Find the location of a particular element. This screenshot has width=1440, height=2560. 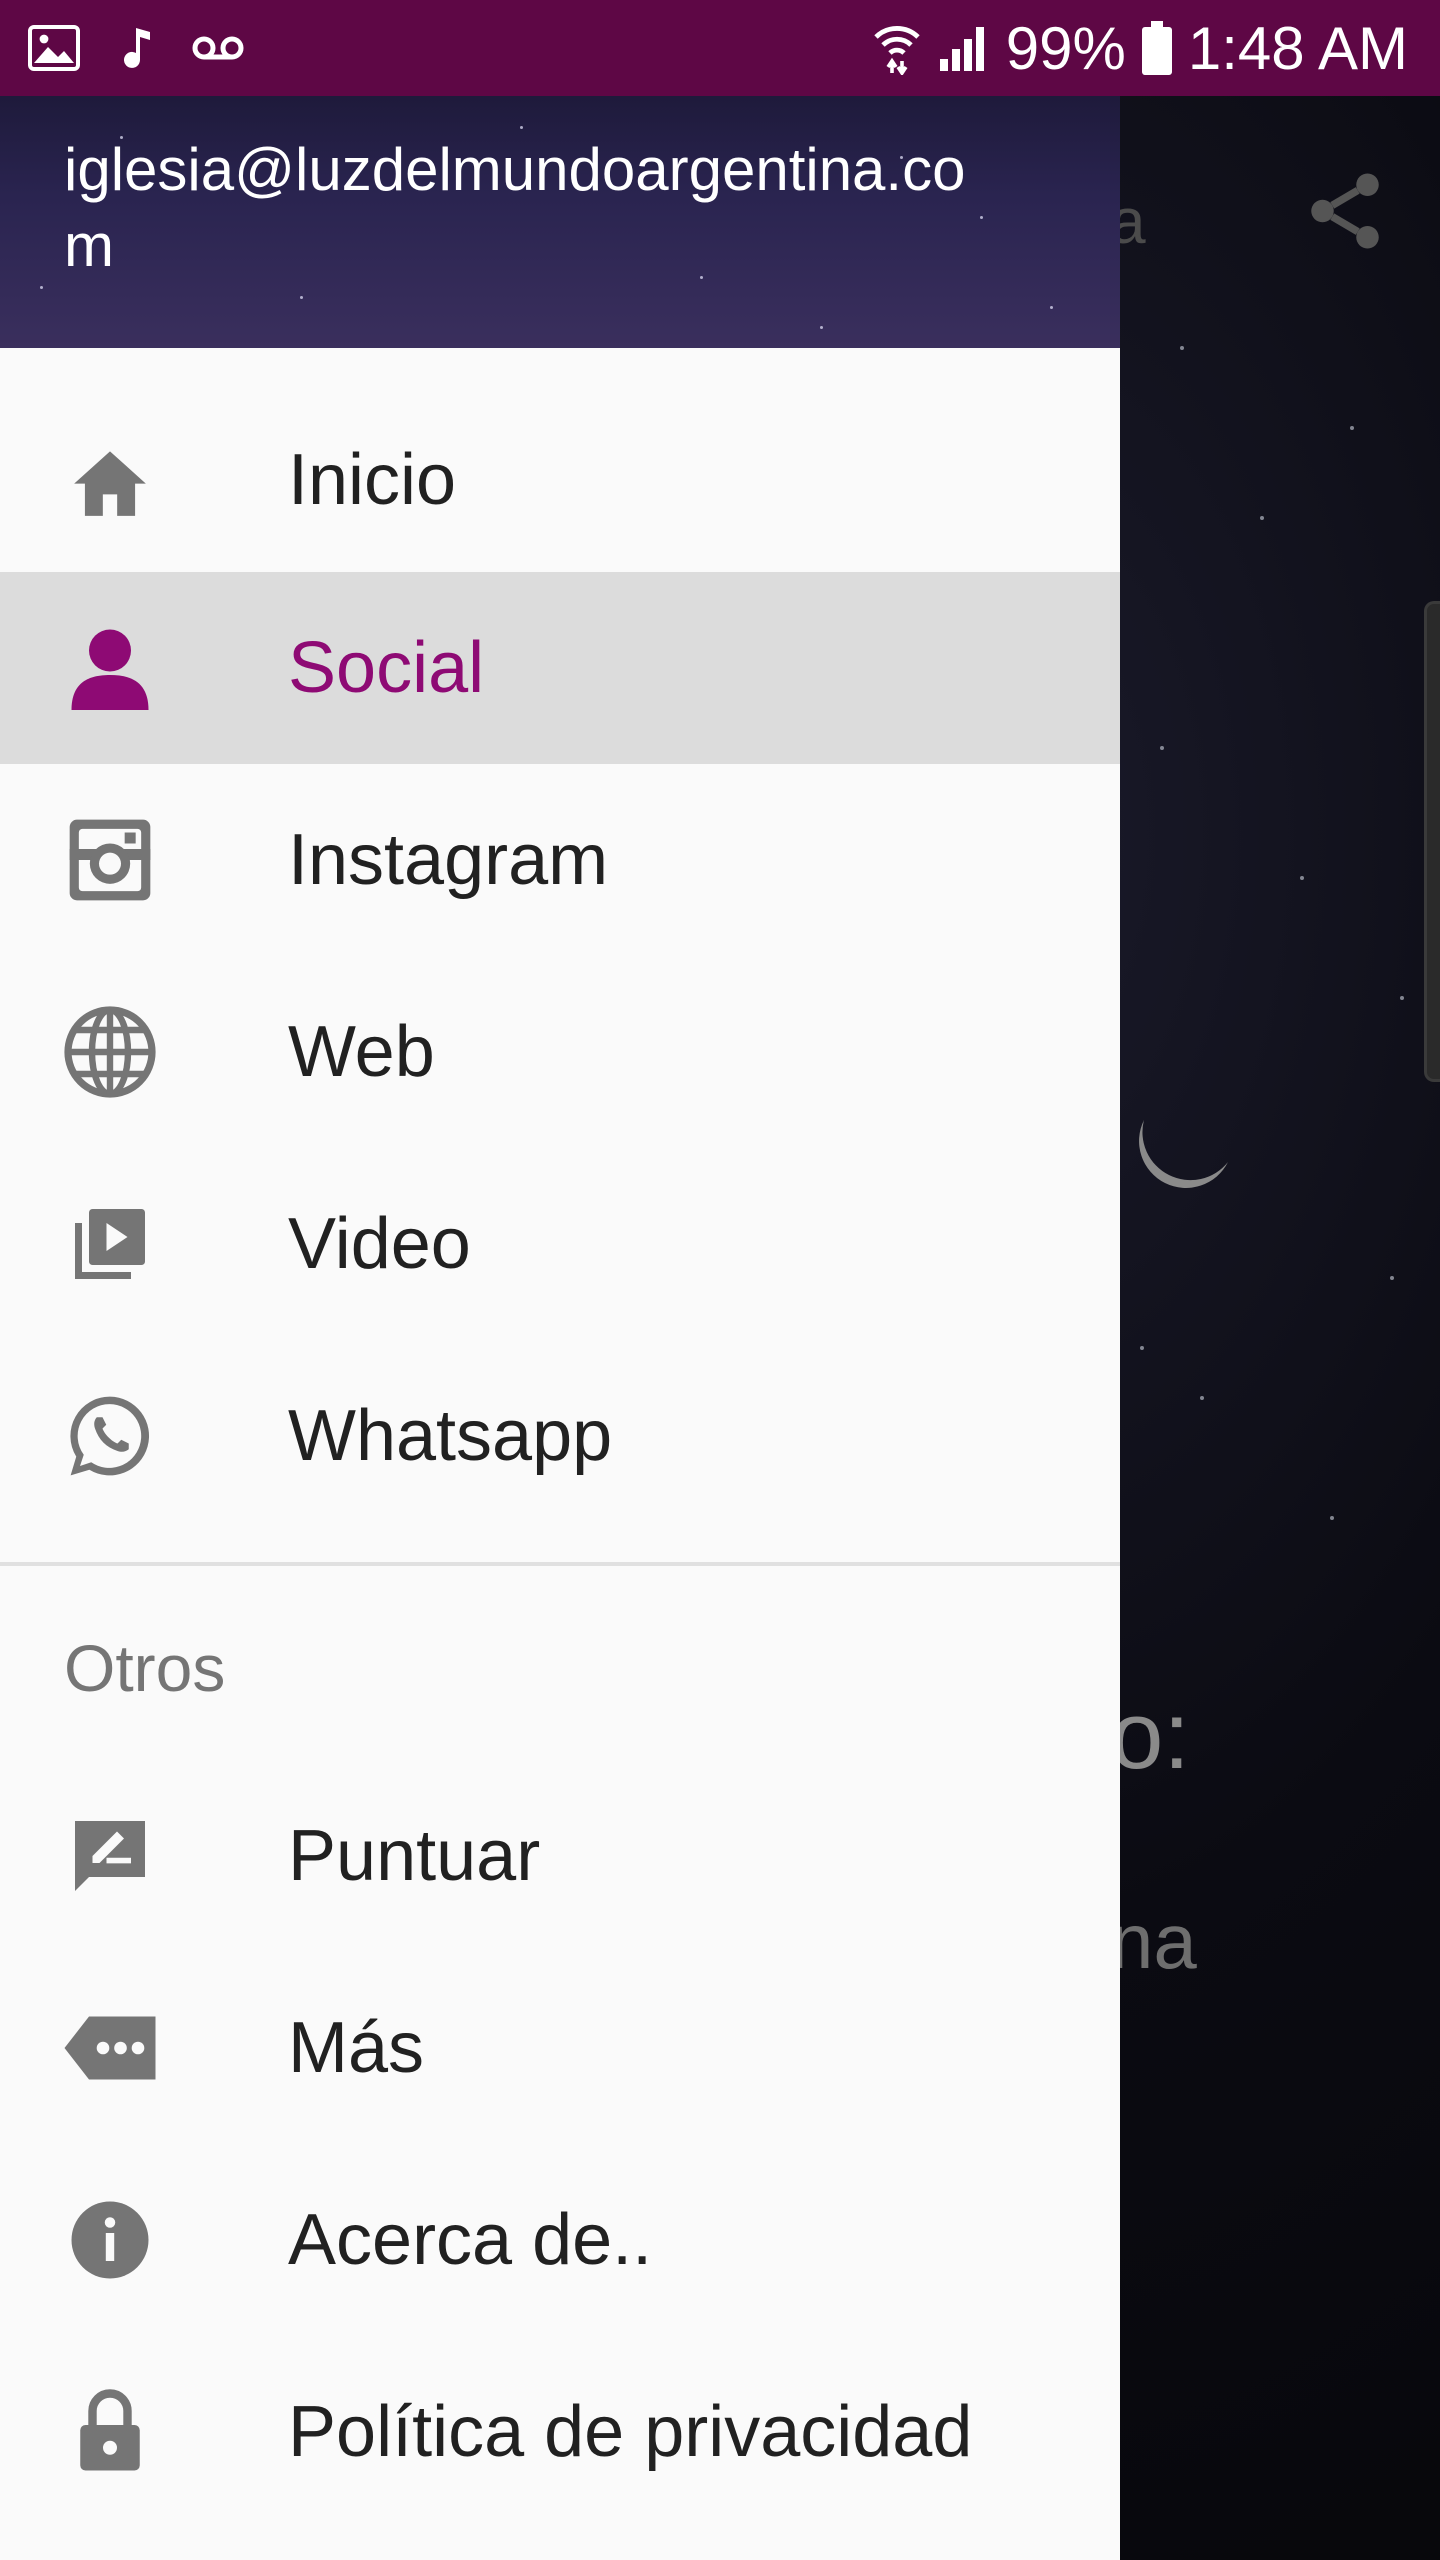

menu-item-label: Más is located at coordinates (356, 2048).